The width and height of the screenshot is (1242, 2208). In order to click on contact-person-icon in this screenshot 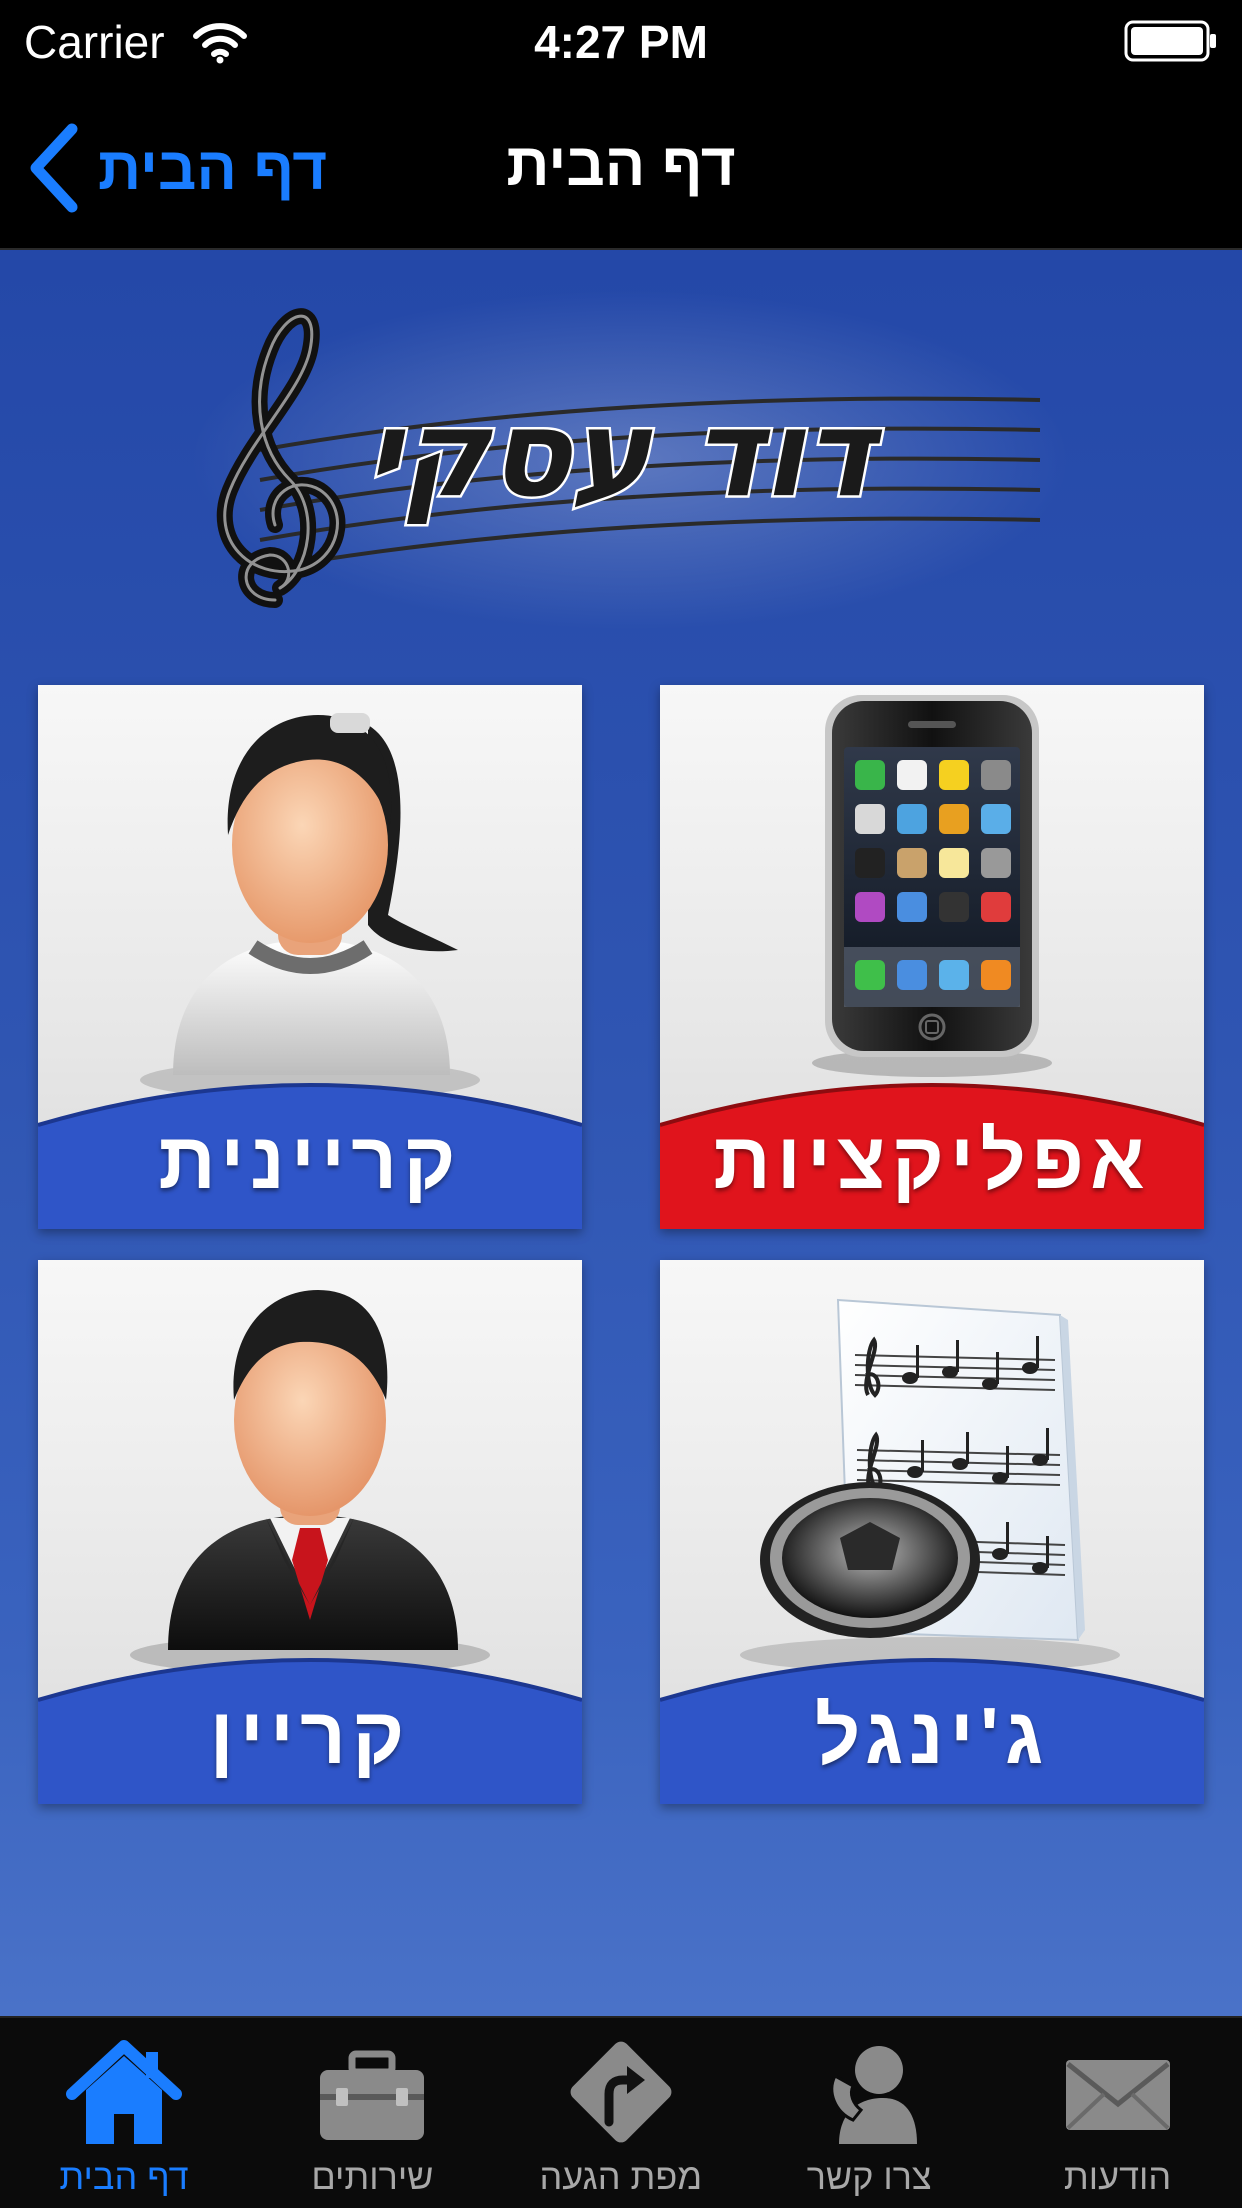, I will do `click(874, 2095)`.